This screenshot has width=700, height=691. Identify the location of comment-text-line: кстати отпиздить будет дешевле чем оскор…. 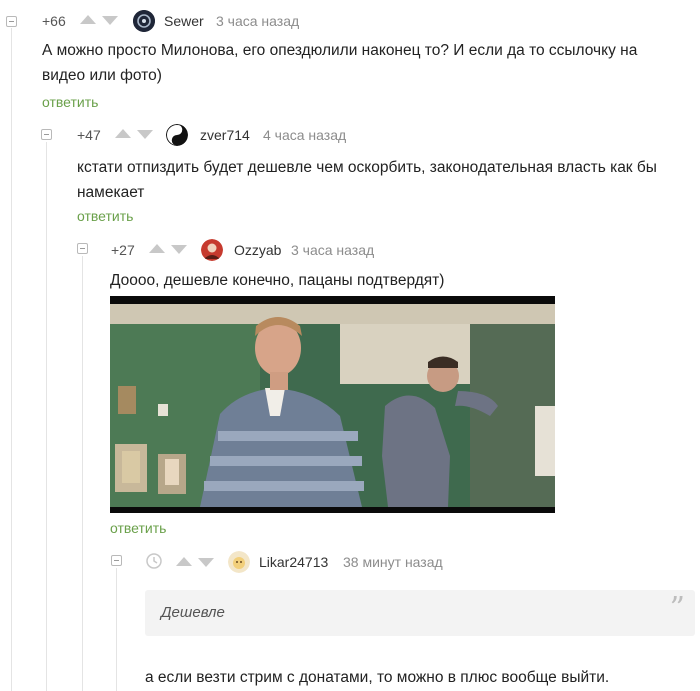
(367, 167).